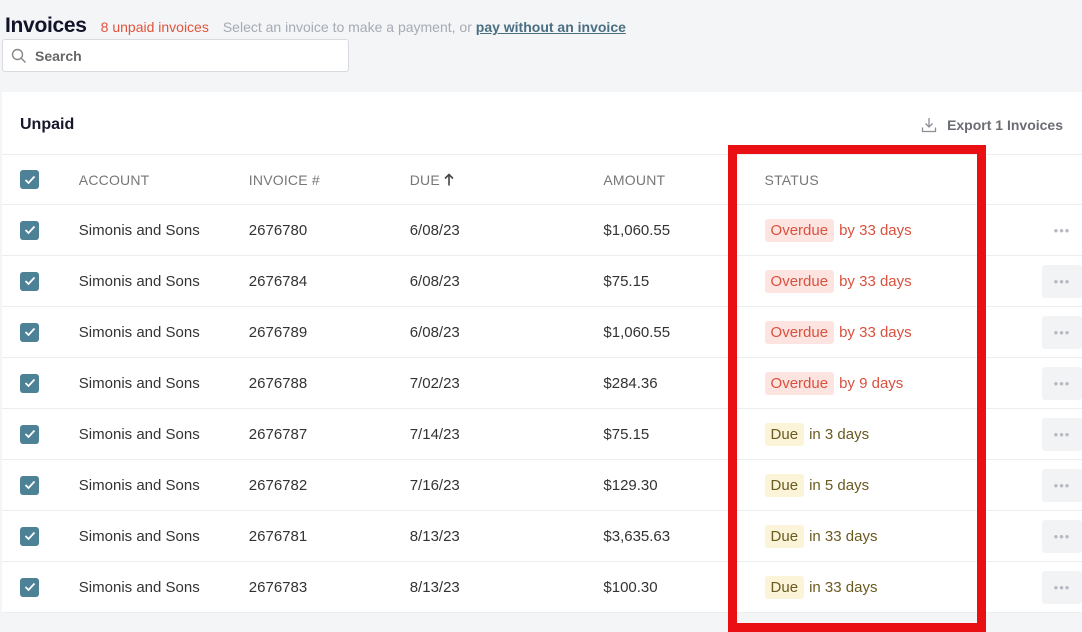 Image resolution: width=1082 pixels, height=632 pixels. Describe the element at coordinates (449, 178) in the screenshot. I see `arrow-up-icon` at that location.